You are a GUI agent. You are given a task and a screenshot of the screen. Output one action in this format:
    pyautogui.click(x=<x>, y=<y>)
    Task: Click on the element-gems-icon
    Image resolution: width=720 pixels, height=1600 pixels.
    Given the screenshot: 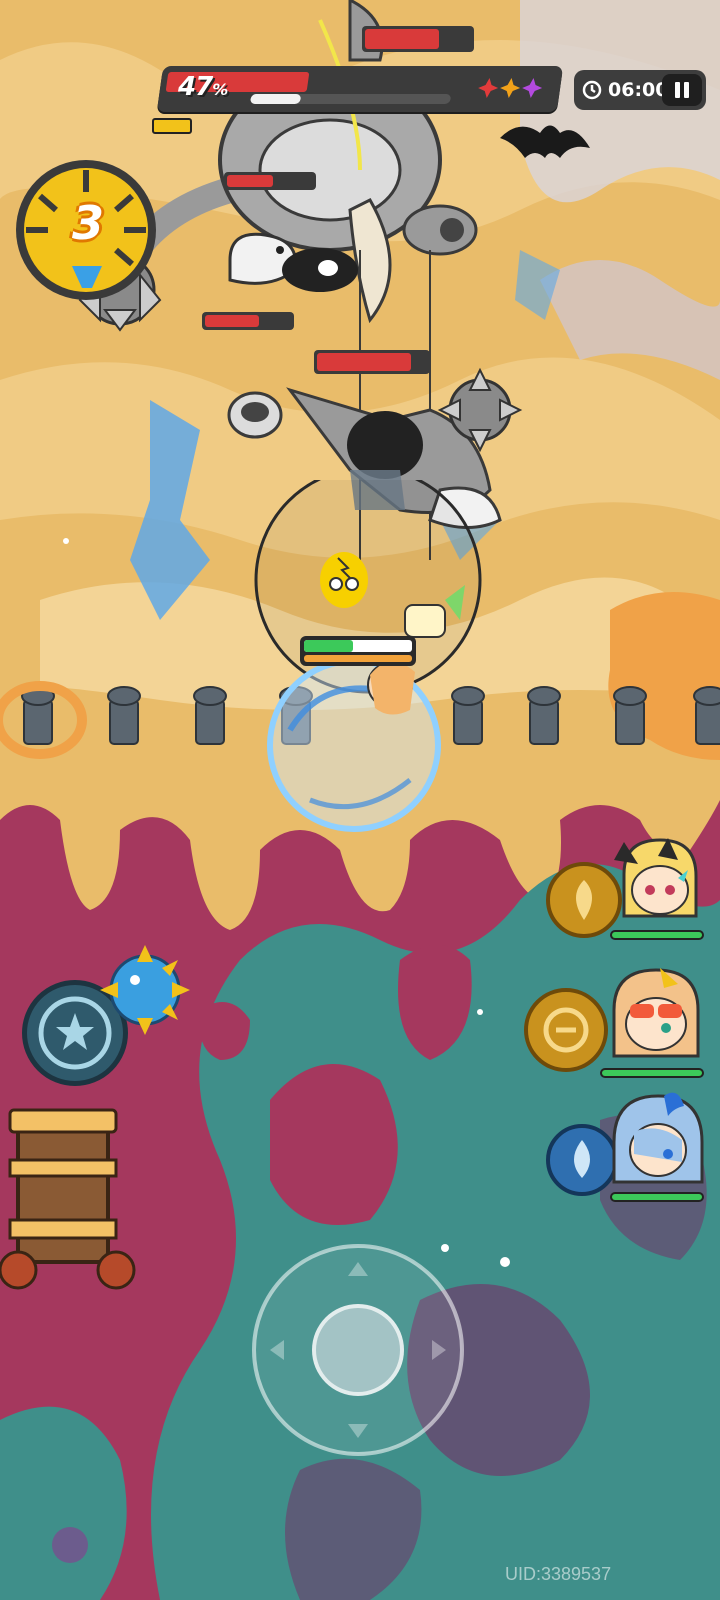 What is the action you would take?
    pyautogui.click(x=510, y=88)
    